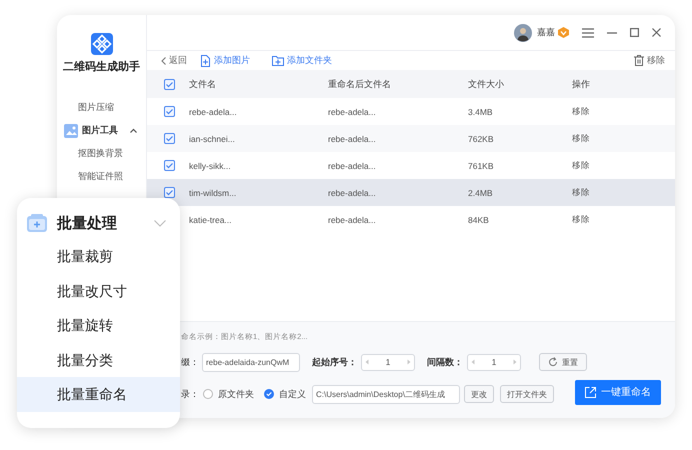 The width and height of the screenshot is (692, 450). I want to click on radio-option: 自定义, so click(285, 394).